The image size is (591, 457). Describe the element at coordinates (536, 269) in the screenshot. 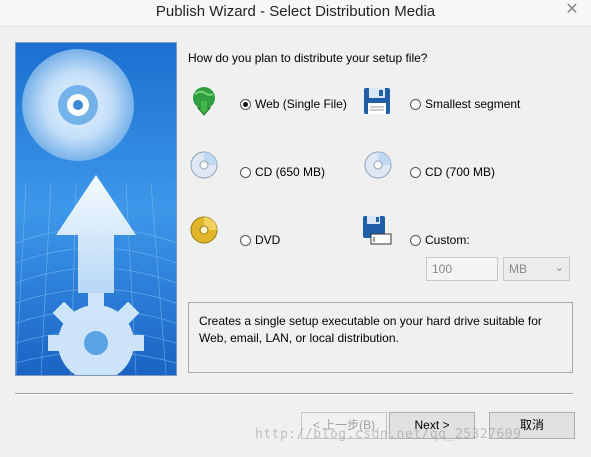

I see `custom-unit-select: MB ⌄` at that location.